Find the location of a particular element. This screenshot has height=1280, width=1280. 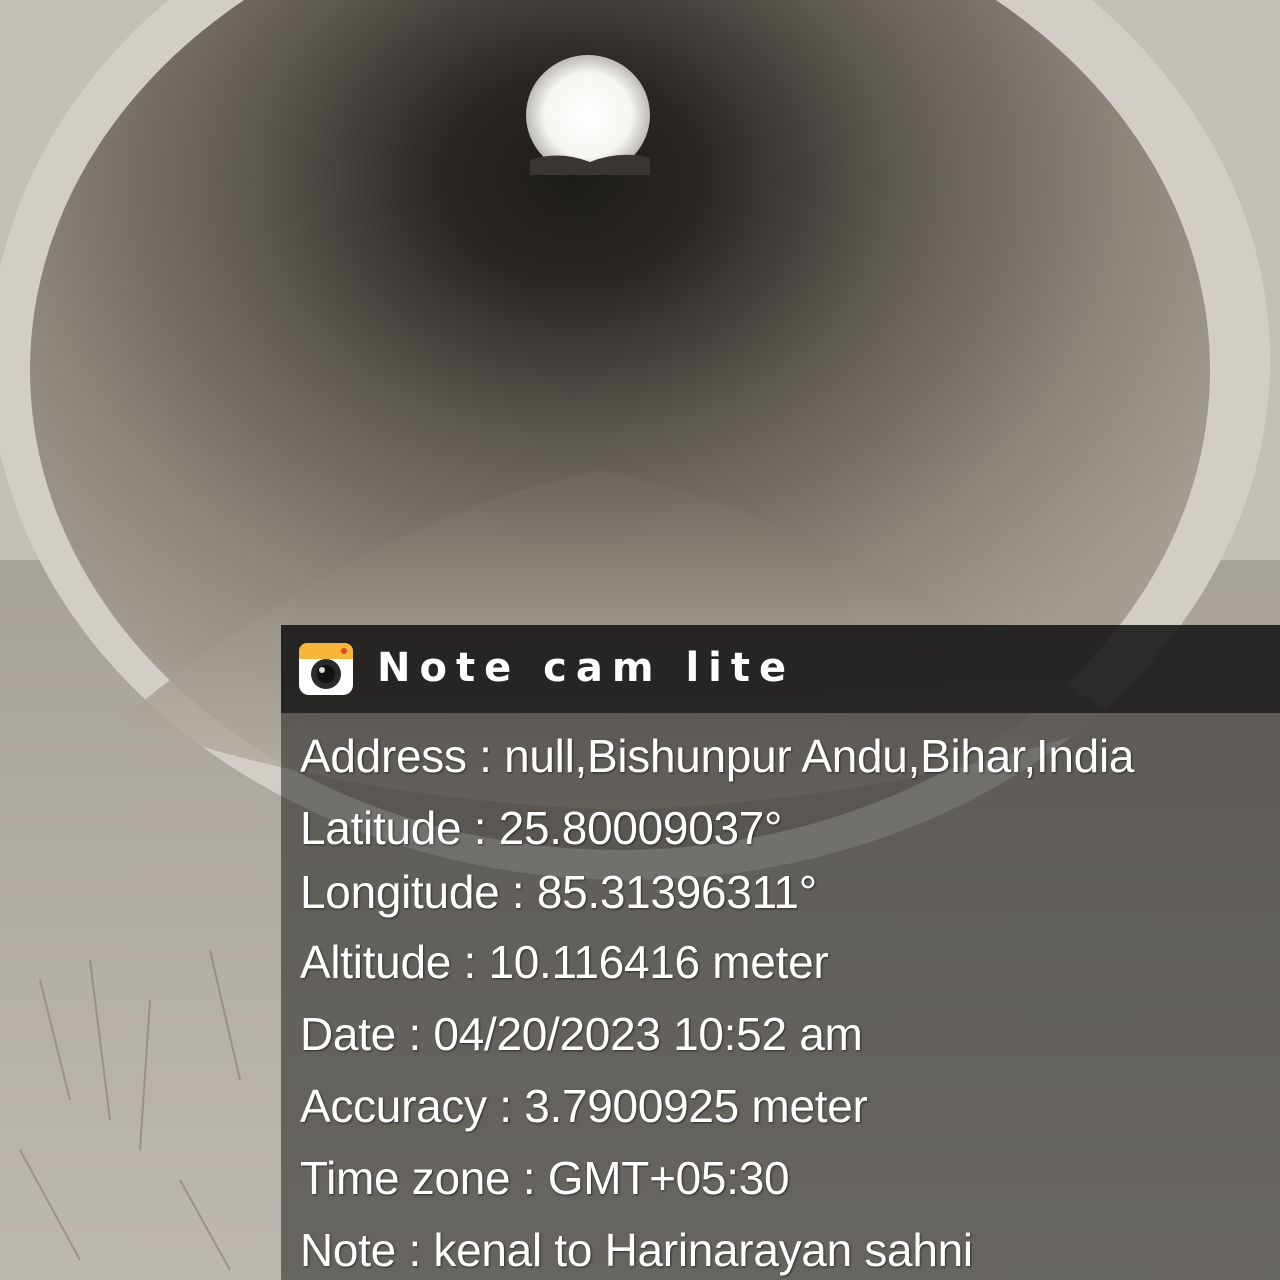

app-header-band: Note cam lite is located at coordinates (780, 669).